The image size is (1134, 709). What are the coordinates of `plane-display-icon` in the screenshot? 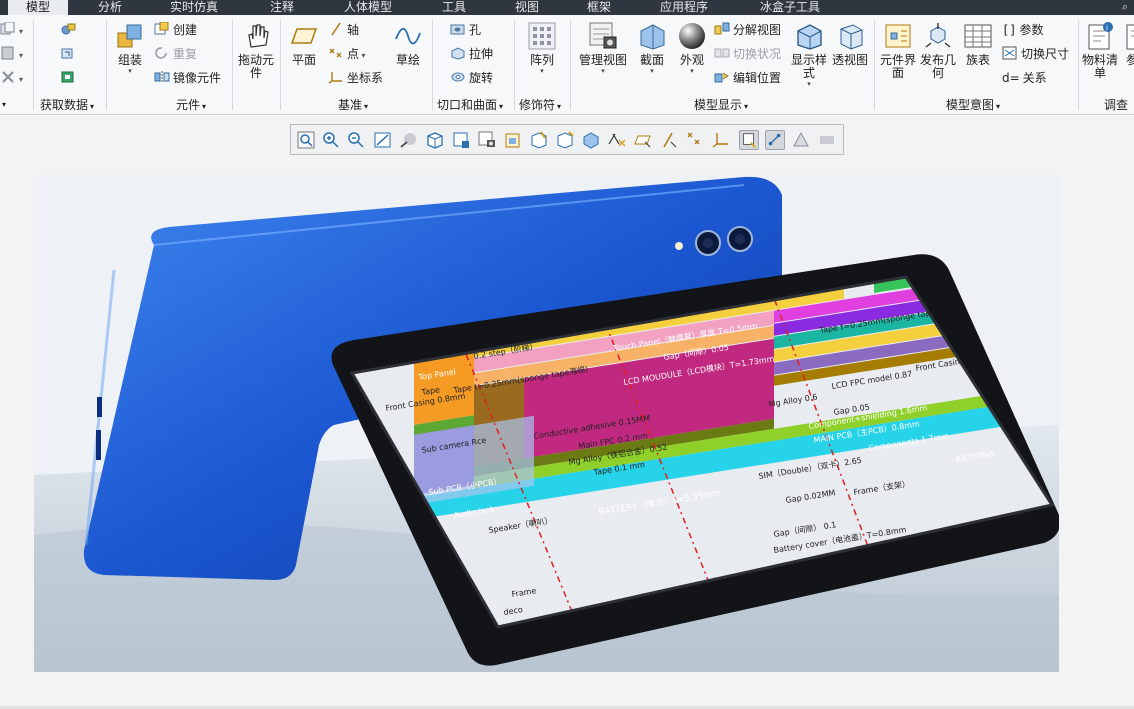 It's located at (643, 140).